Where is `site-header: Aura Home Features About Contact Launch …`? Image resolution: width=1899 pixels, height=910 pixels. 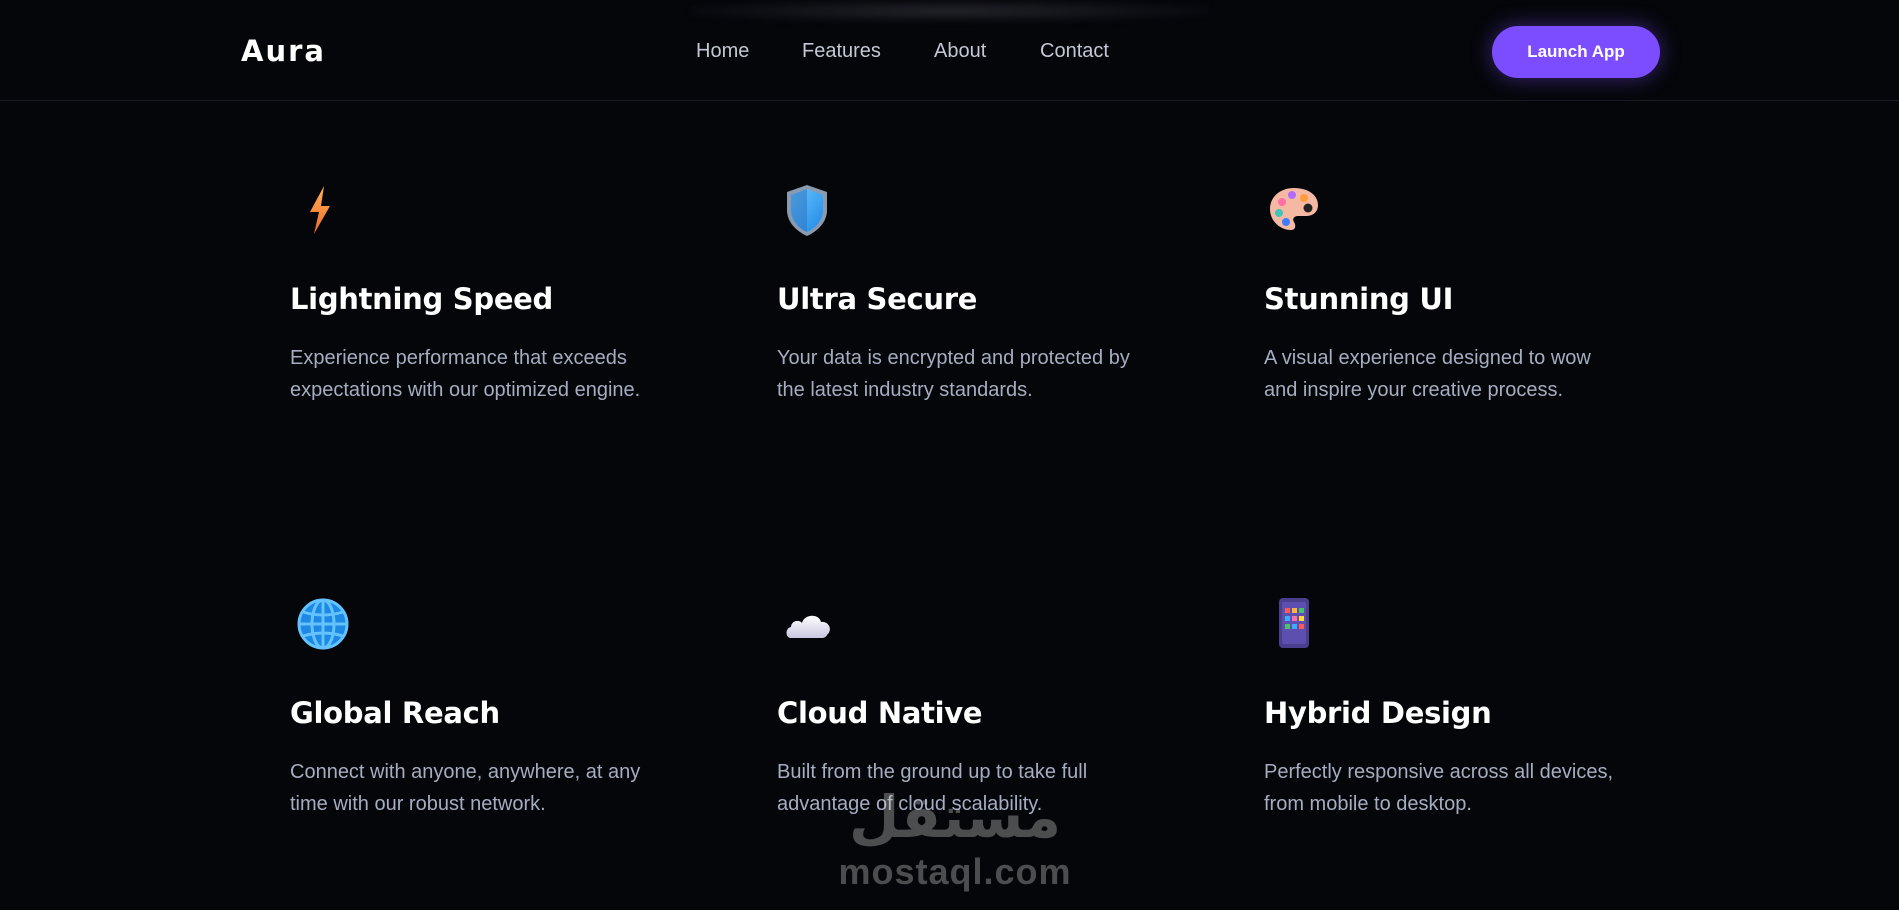
site-header: Aura Home Features About Contact Launch … is located at coordinates (949, 50).